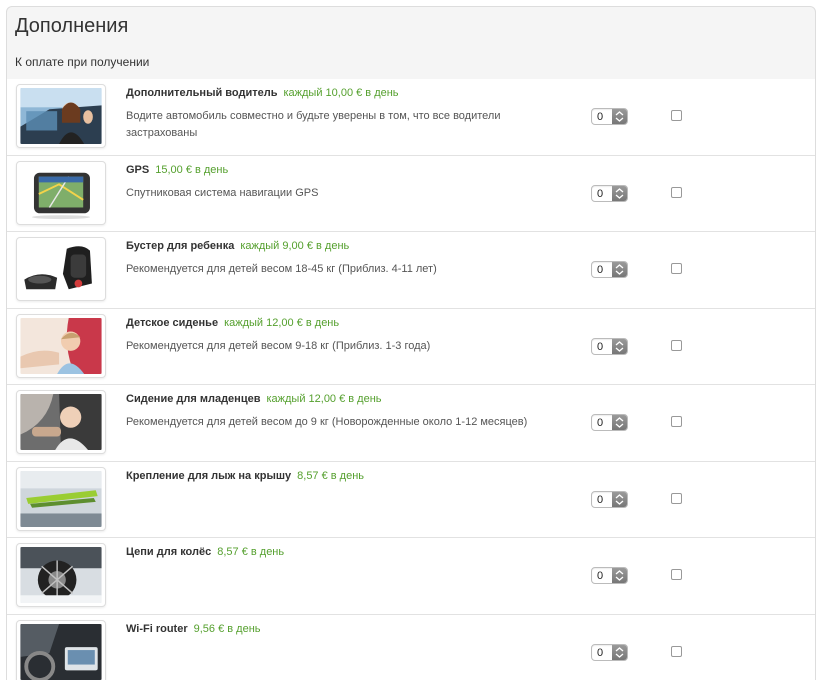 This screenshot has height=680, width=820. Describe the element at coordinates (411, 647) in the screenshot. I see `extra-row-wifi-router: Wi-Fi router 9,56 € в день 0` at that location.